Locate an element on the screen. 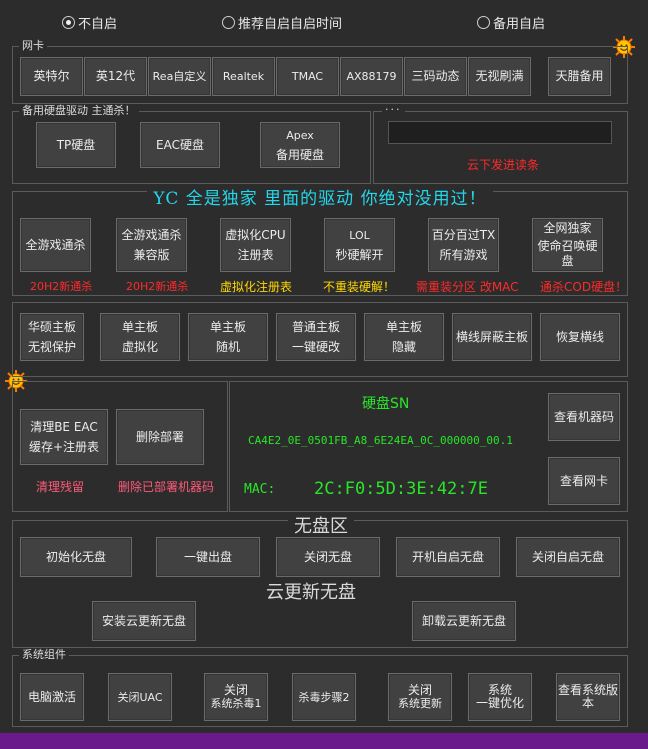 This screenshot has width=648, height=749. install-cloud-diskless-button: 安装云更新无盘 is located at coordinates (144, 621).